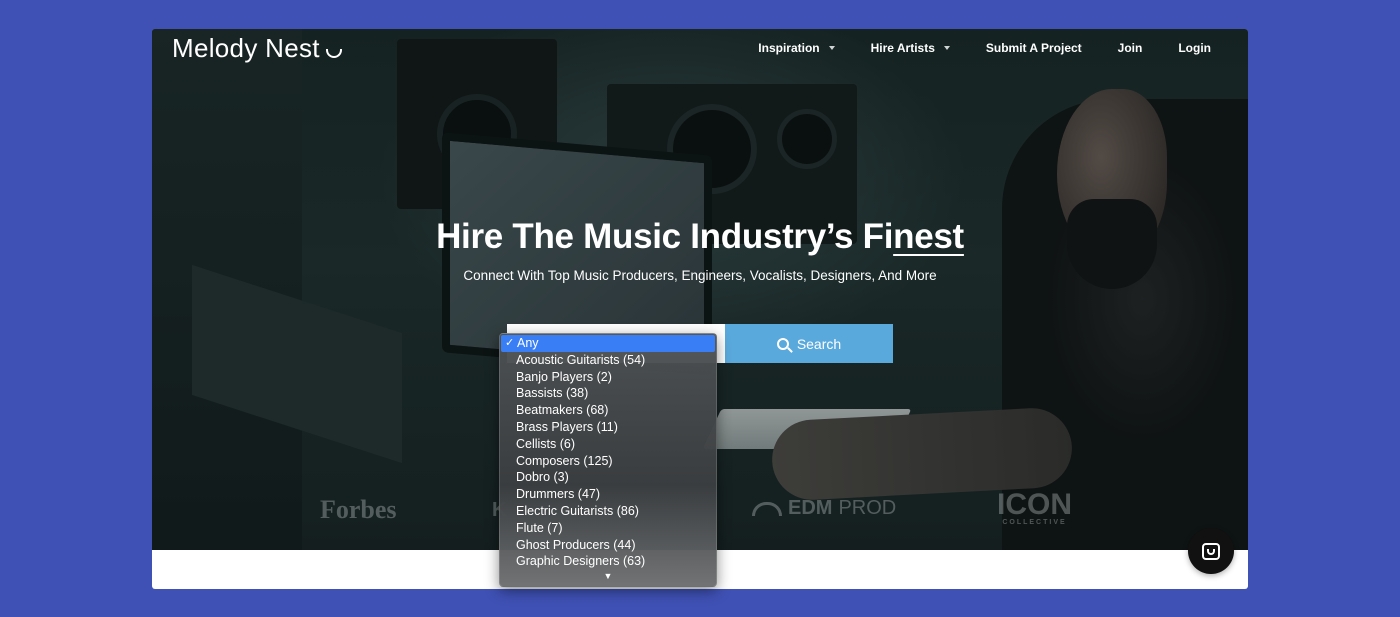 The image size is (1400, 617). I want to click on nav-submit-project-label: Submit A Project, so click(1033, 48).